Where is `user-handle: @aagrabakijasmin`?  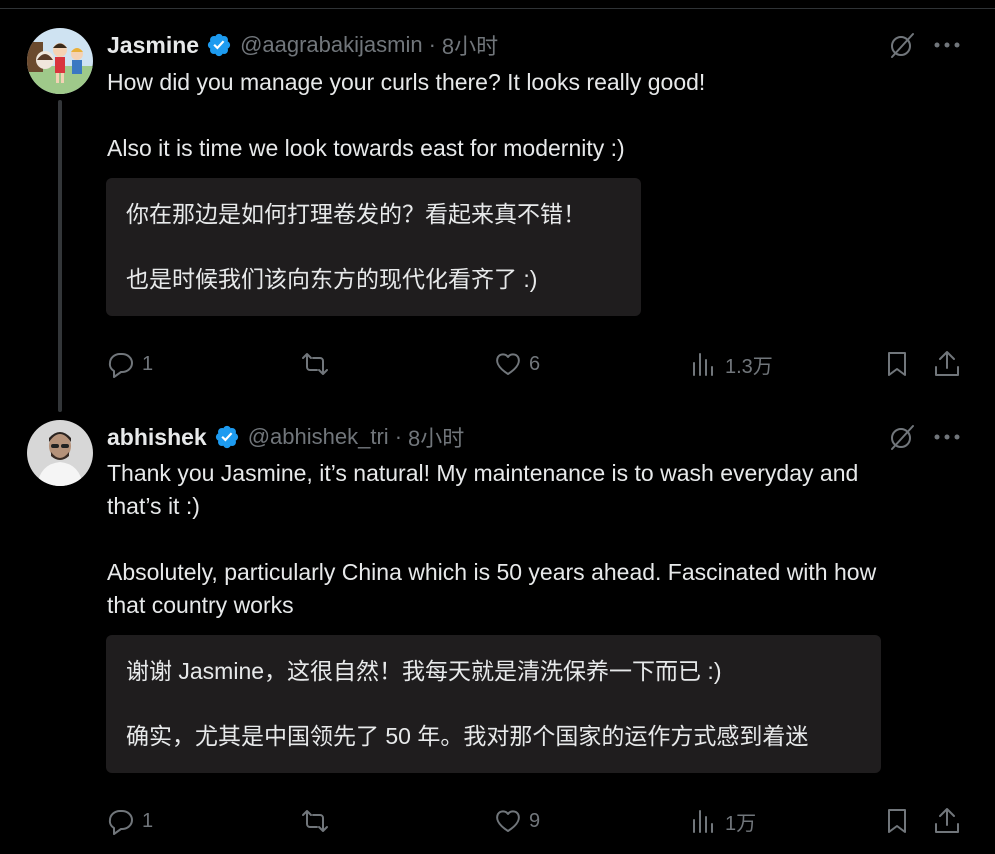 user-handle: @aagrabakijasmin is located at coordinates (331, 45).